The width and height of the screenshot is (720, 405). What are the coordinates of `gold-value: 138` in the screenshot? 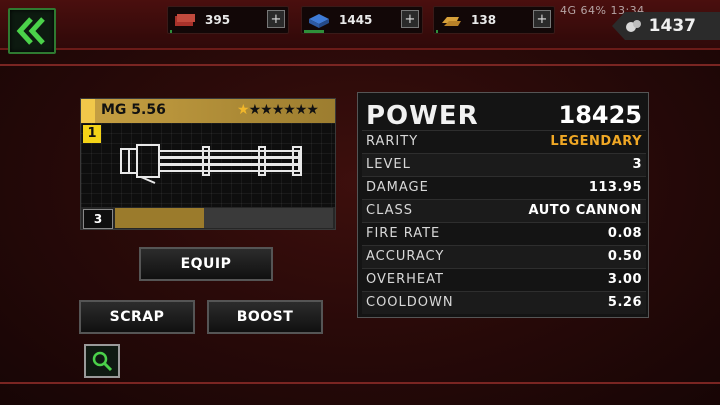 It's located at (484, 20).